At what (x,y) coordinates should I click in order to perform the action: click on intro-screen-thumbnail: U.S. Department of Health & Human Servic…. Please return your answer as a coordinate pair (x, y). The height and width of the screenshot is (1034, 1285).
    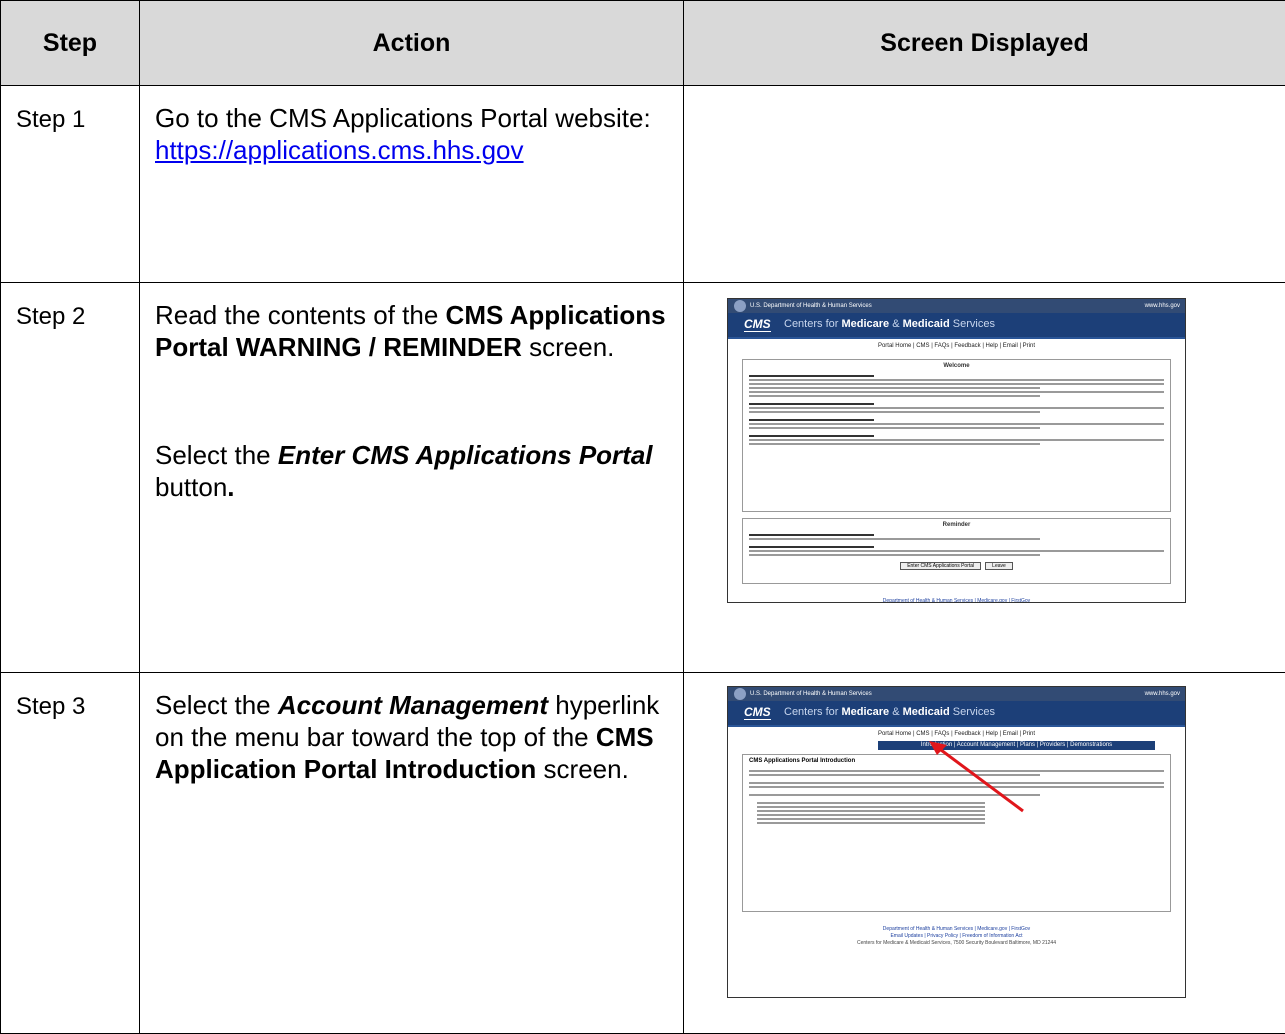
    Looking at the image, I should click on (956, 842).